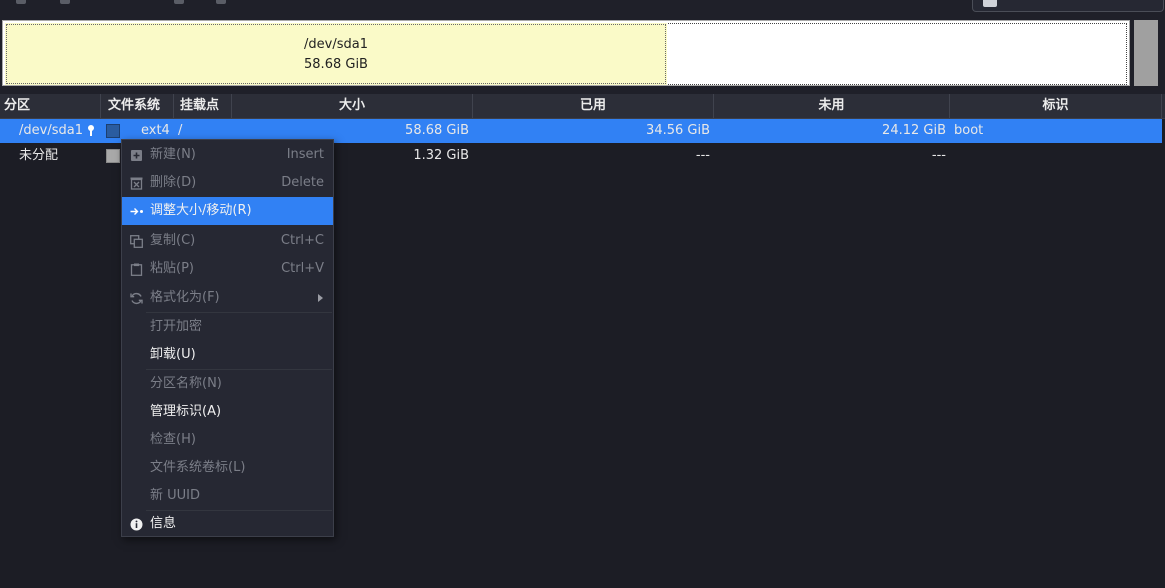  Describe the element at coordinates (990, 3) in the screenshot. I see `harddisk-icon` at that location.